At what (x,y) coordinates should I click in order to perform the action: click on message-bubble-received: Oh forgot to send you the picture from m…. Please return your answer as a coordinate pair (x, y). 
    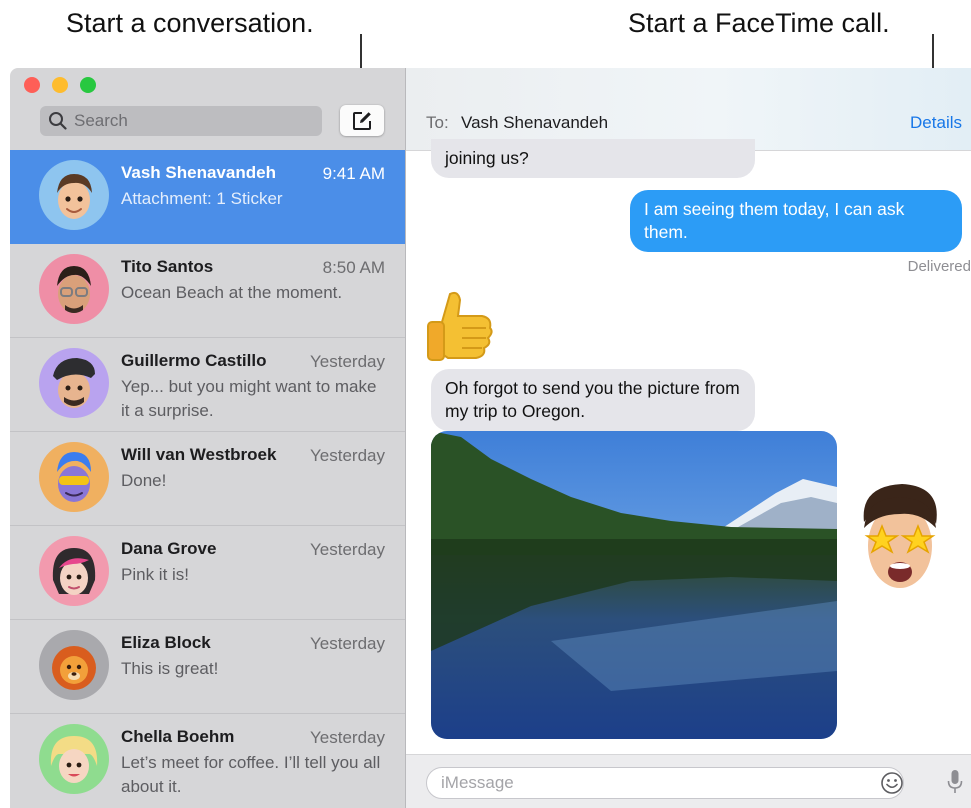
    Looking at the image, I should click on (593, 400).